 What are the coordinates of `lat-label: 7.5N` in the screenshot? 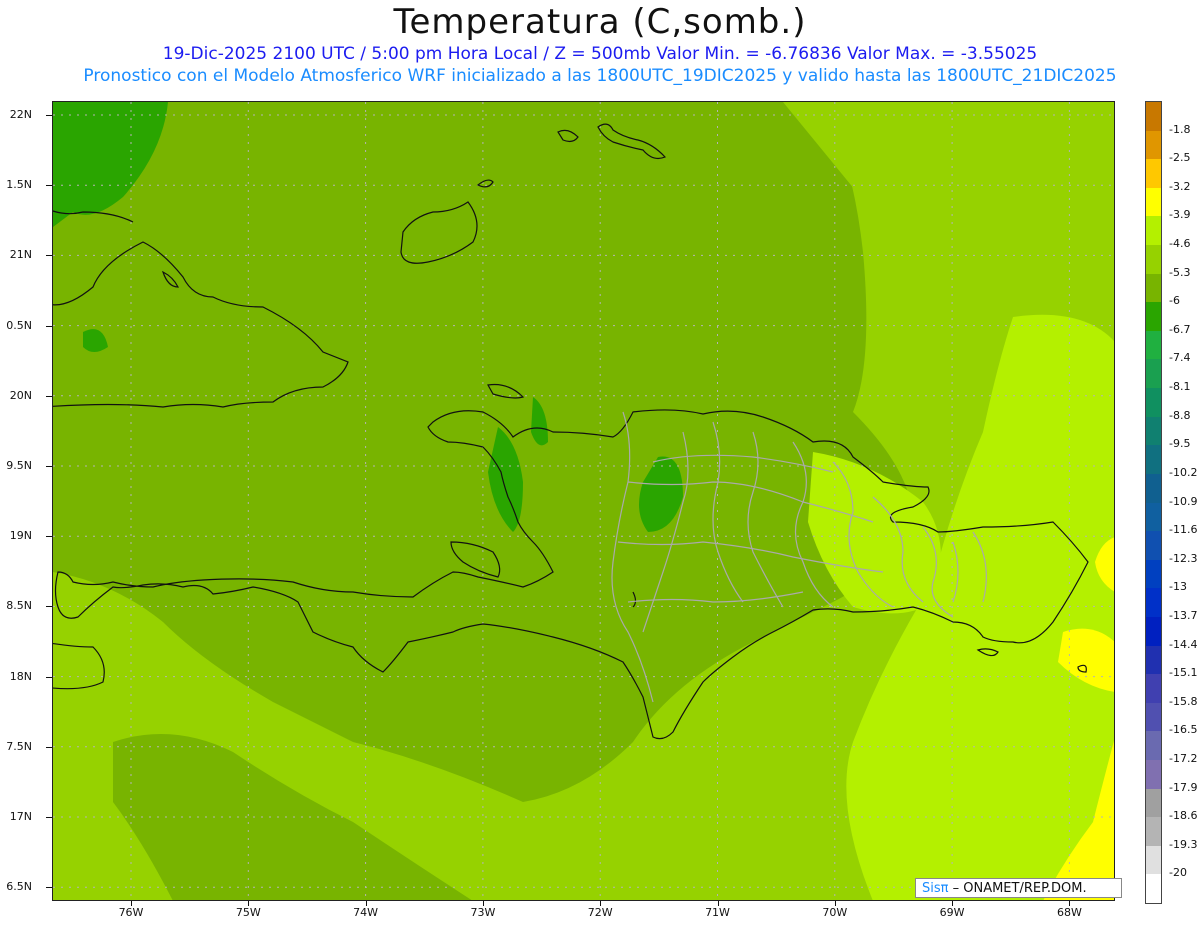 It's located at (19, 746).